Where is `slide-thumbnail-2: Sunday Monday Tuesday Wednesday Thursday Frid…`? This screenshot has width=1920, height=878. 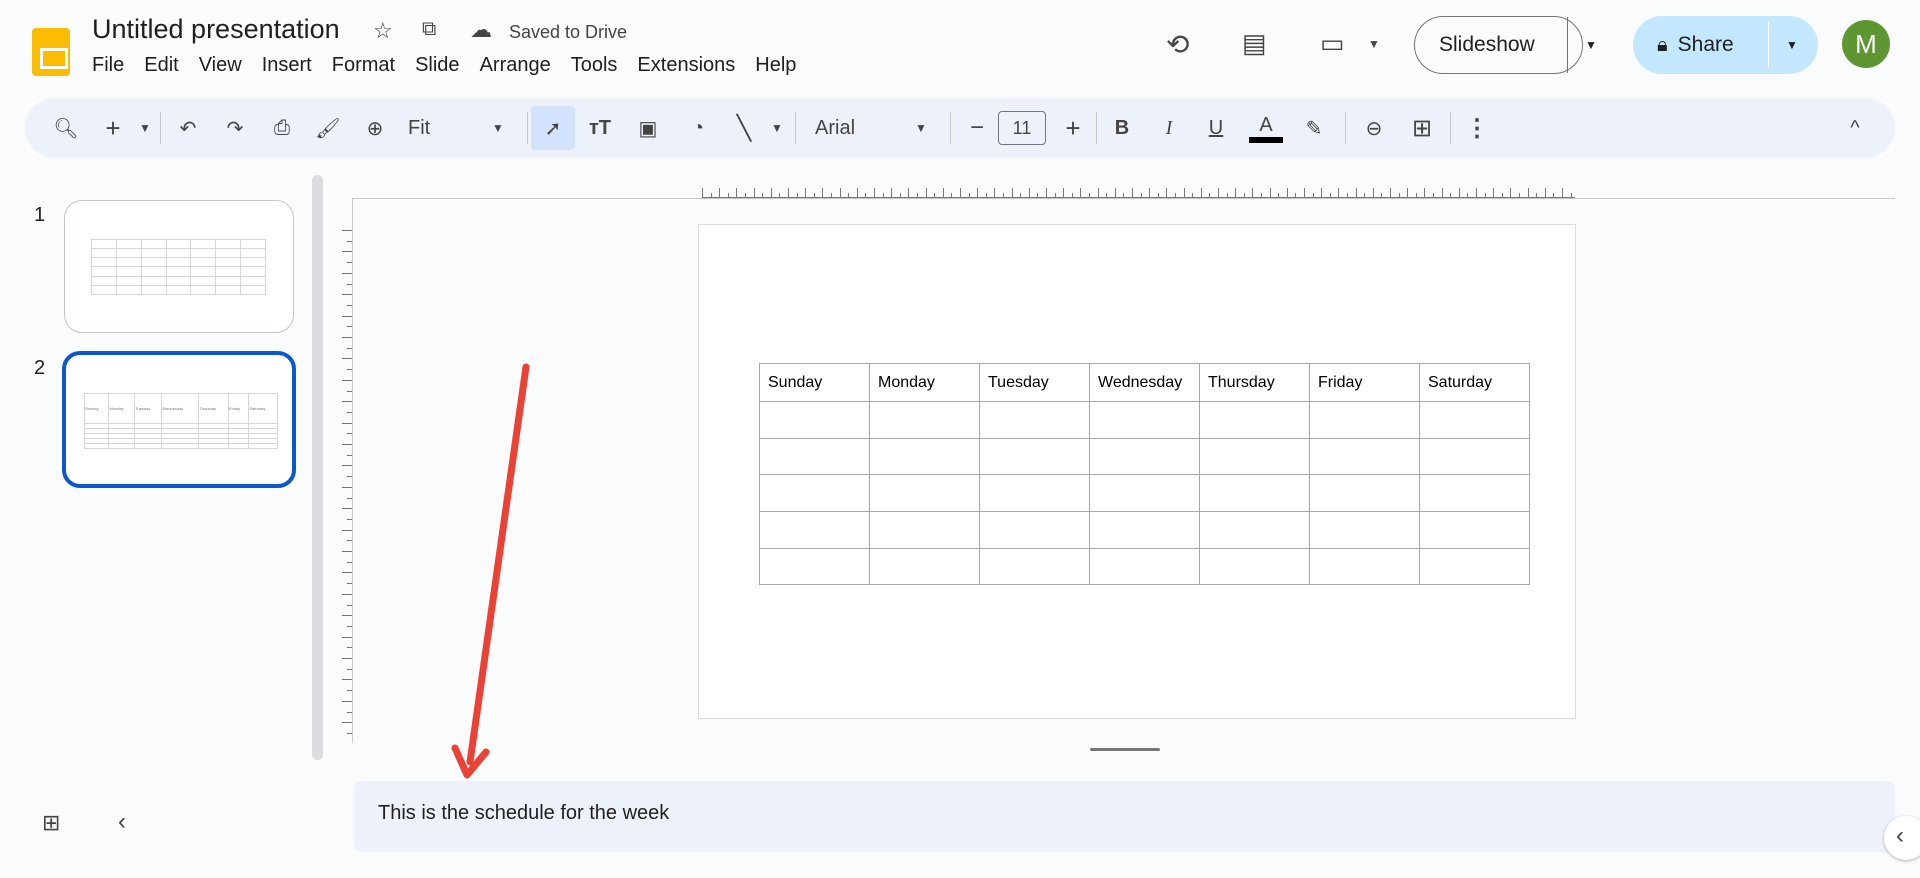 slide-thumbnail-2: Sunday Monday Tuesday Wednesday Thursday Frid… is located at coordinates (179, 419).